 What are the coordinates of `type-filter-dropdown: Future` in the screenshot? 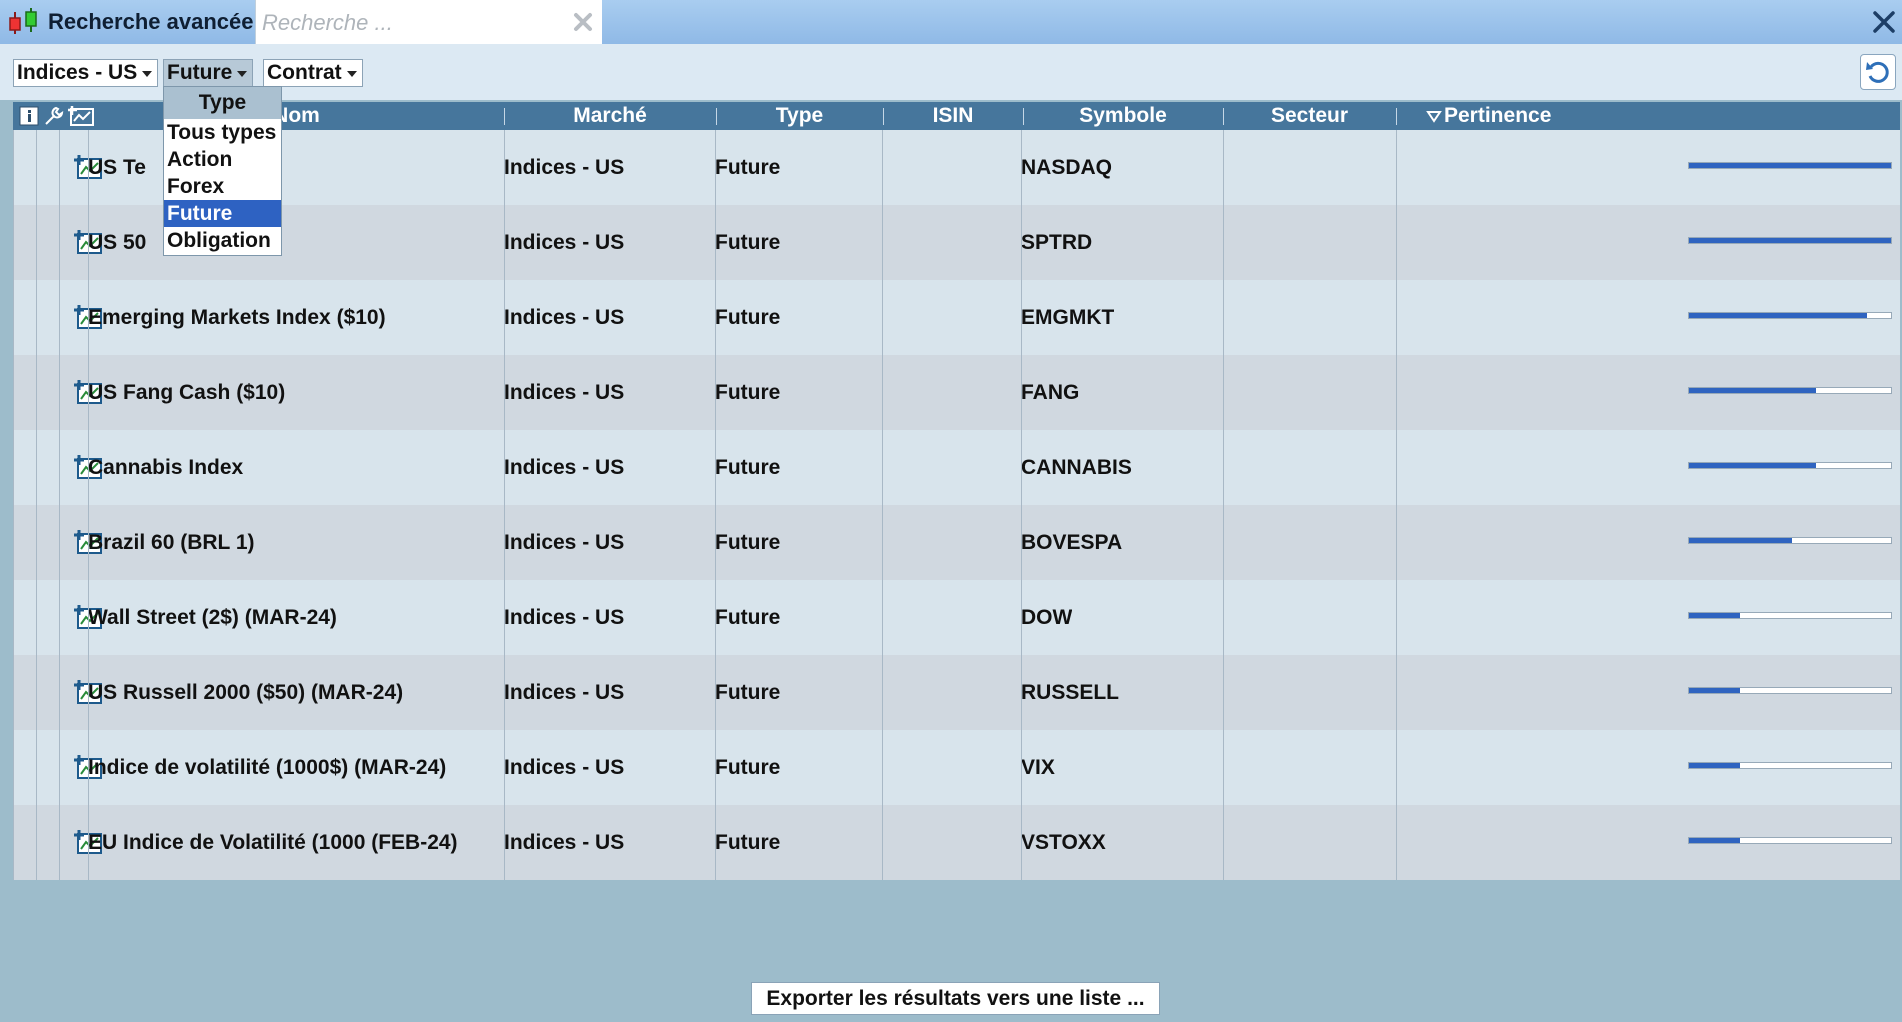 It's located at (208, 73).